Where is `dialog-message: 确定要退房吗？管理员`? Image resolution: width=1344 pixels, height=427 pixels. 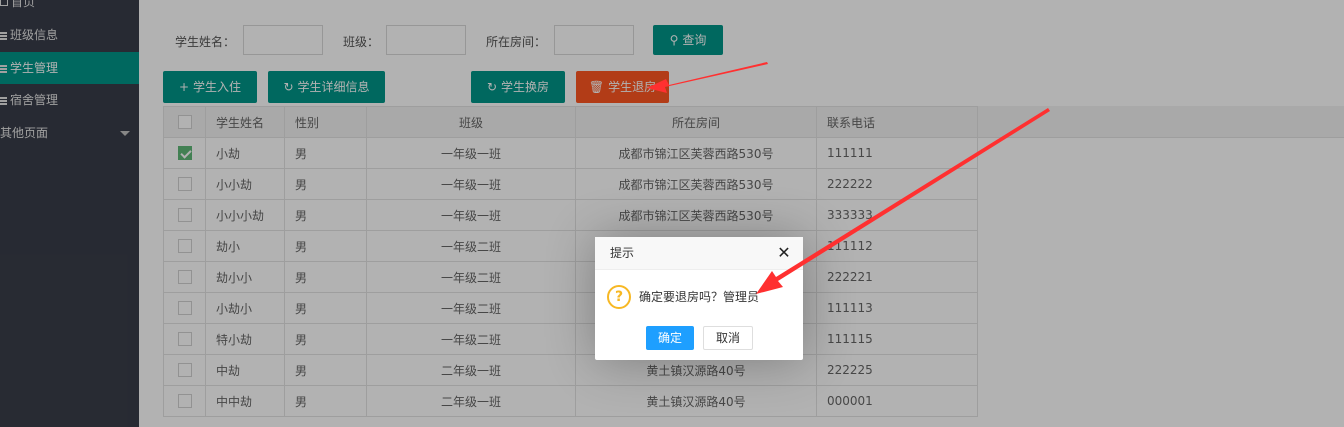
dialog-message: 确定要退房吗？管理员 is located at coordinates (699, 297).